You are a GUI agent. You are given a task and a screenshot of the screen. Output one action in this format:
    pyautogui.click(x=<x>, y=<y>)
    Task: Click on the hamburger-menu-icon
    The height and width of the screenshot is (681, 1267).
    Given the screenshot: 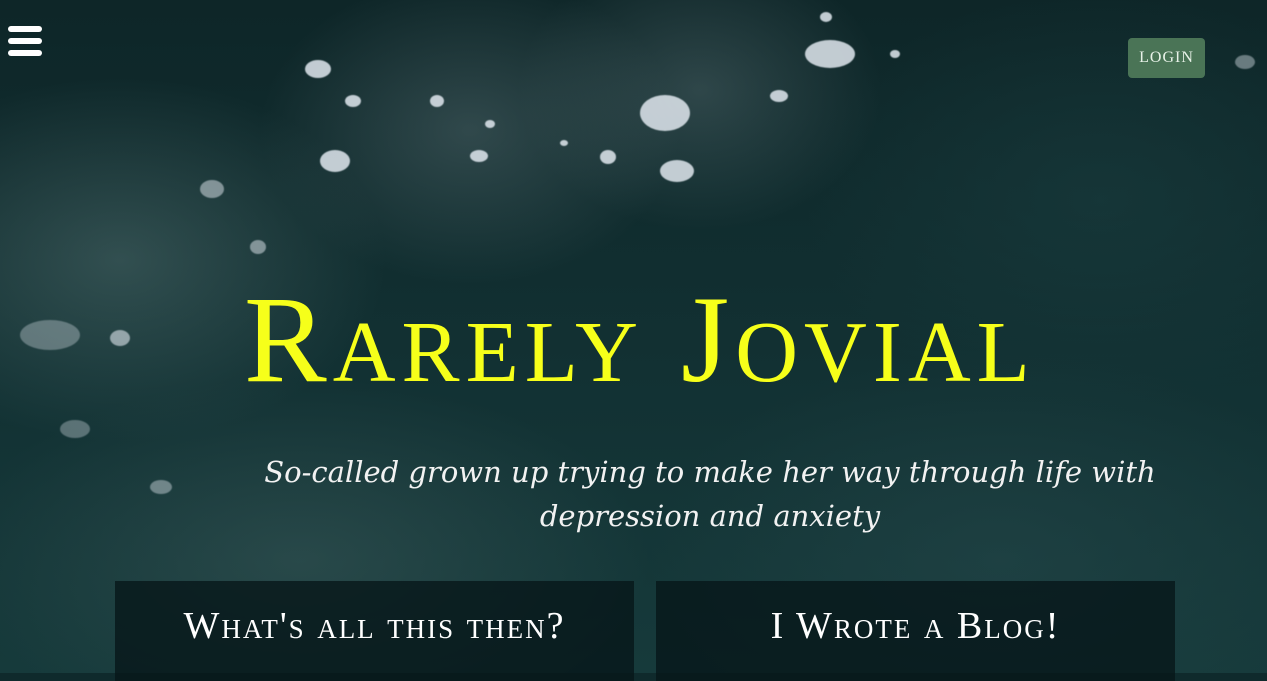 What is the action you would take?
    pyautogui.click(x=25, y=41)
    